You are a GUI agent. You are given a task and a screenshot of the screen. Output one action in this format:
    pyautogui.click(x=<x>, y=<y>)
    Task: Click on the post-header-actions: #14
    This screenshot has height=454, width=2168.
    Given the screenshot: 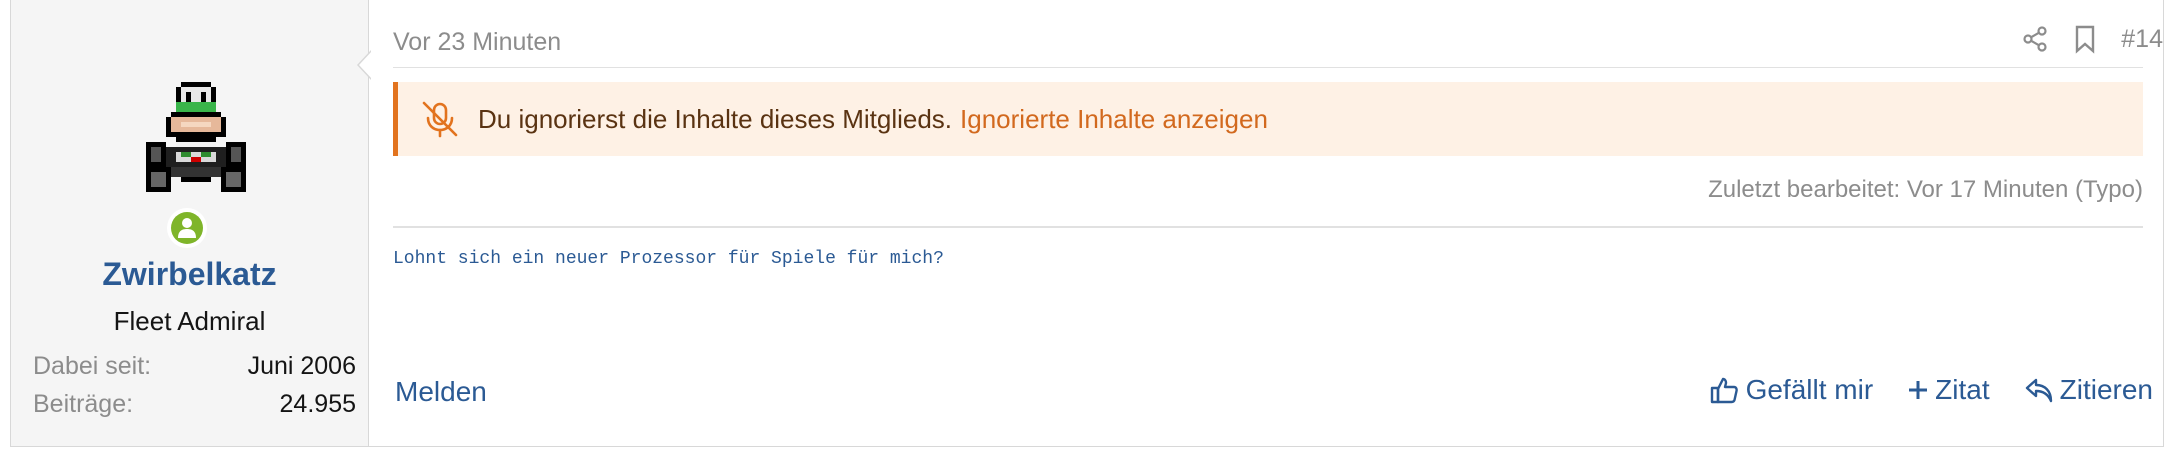 What is the action you would take?
    pyautogui.click(x=2092, y=39)
    